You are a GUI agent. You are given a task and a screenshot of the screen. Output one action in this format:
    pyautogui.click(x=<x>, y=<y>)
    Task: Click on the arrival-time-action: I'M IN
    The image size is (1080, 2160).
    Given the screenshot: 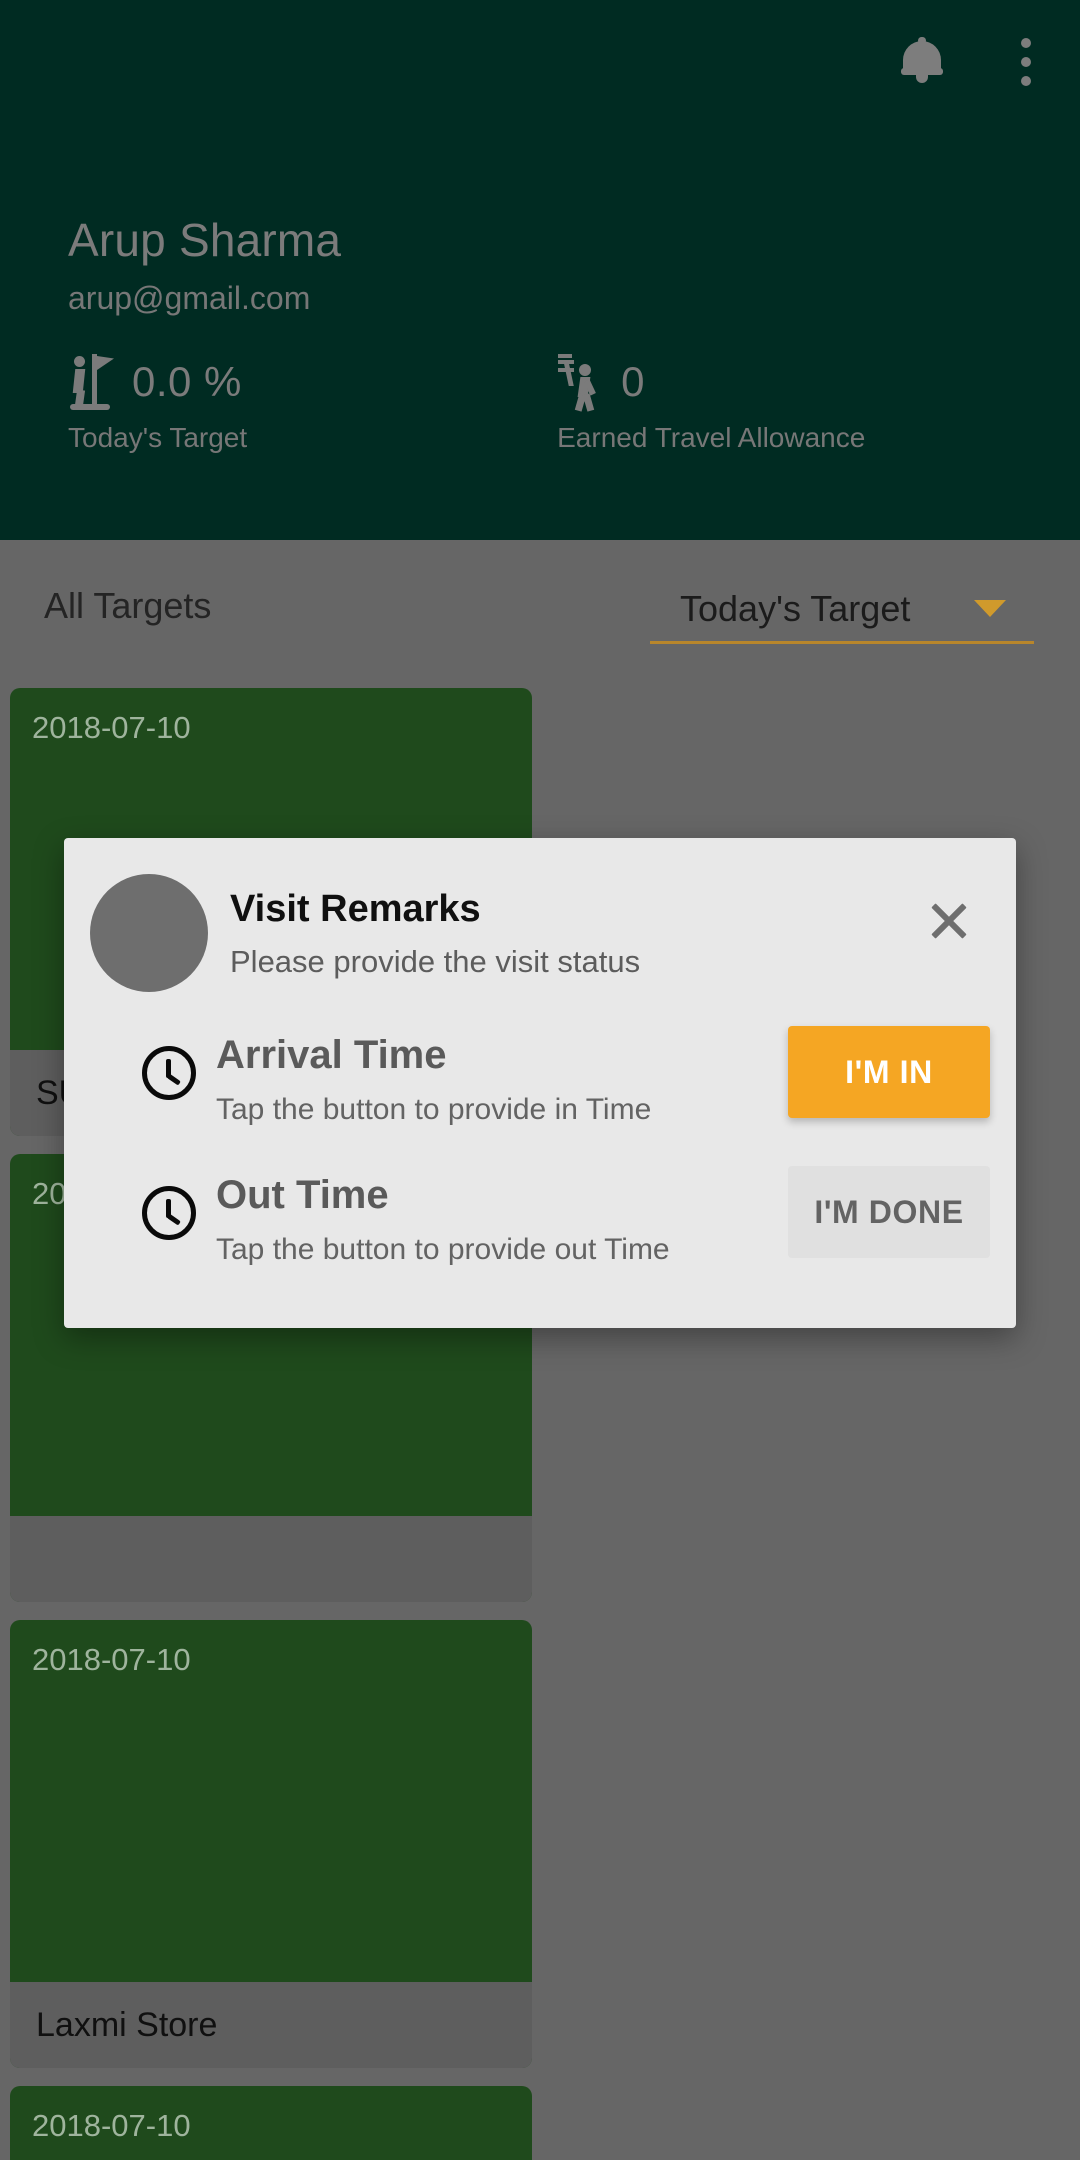 What is the action you would take?
    pyautogui.click(x=889, y=1072)
    